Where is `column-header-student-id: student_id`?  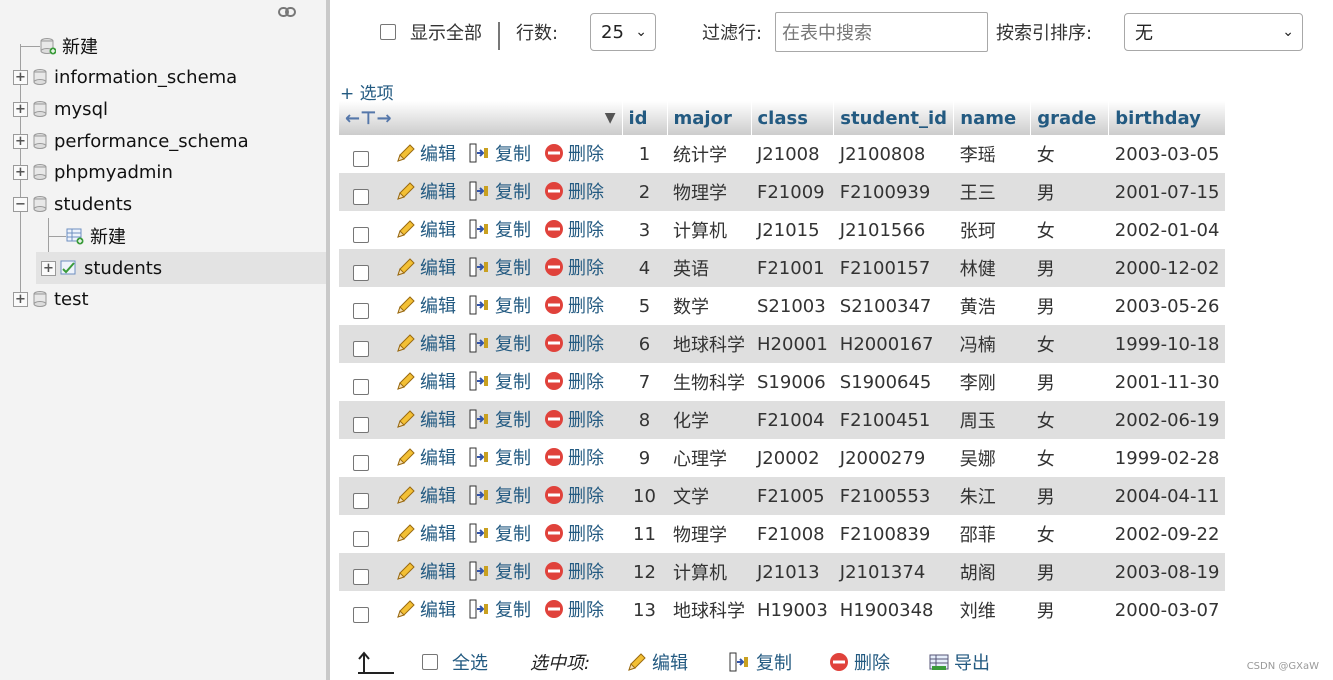 column-header-student-id: student_id is located at coordinates (894, 118).